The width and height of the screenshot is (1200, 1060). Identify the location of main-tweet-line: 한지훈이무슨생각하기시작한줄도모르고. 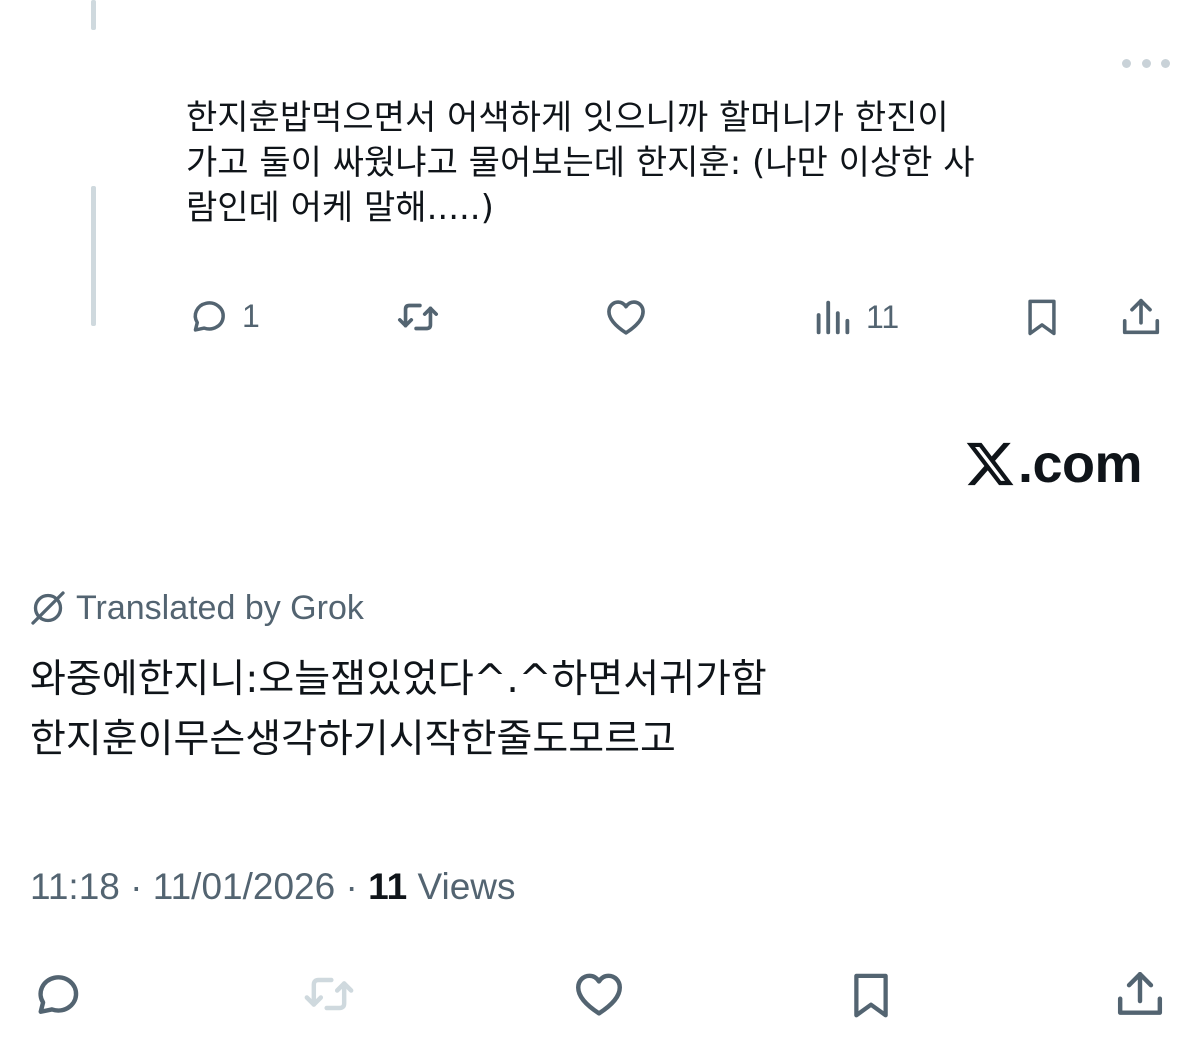
(353, 739).